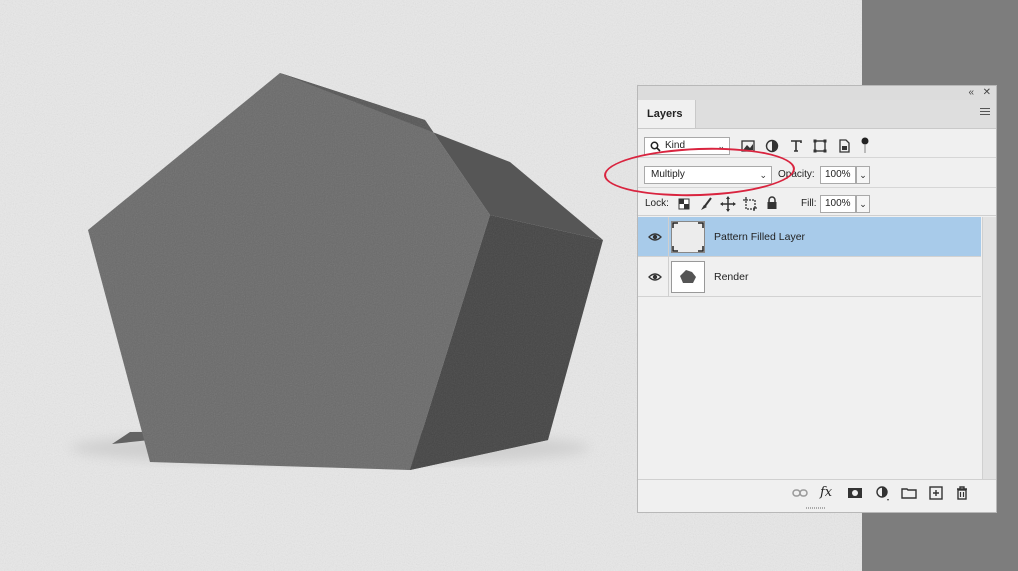 This screenshot has width=1018, height=571. What do you see at coordinates (817, 114) in the screenshot?
I see `panel-tab-row: Layers` at bounding box center [817, 114].